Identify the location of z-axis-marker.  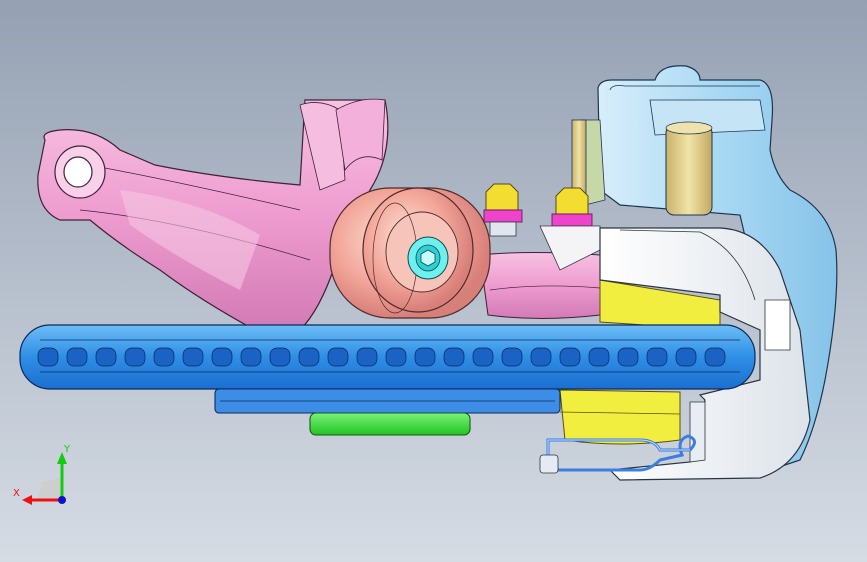
(62, 500).